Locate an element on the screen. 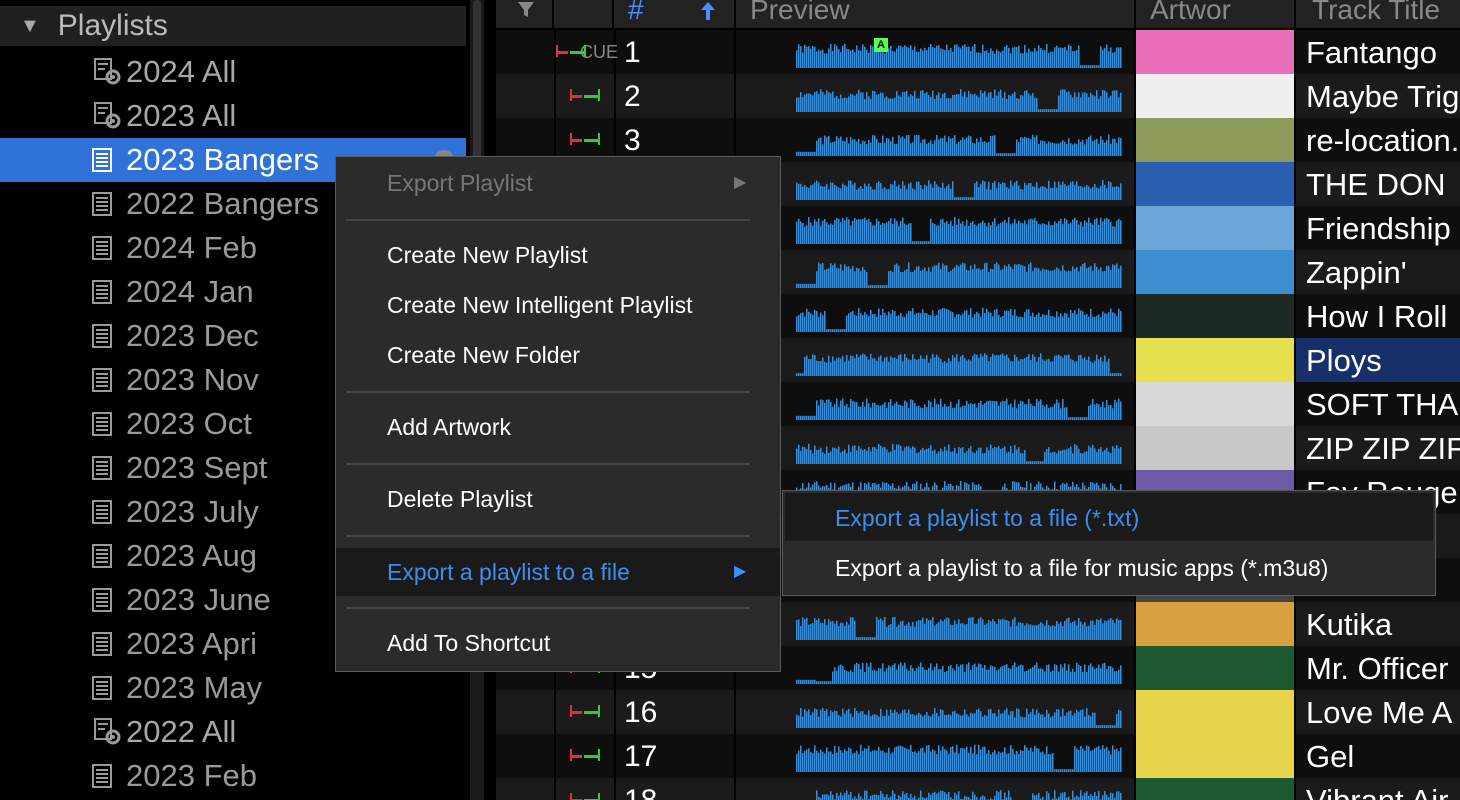 Image resolution: width=1460 pixels, height=800 pixels. track-row: 17 Gel is located at coordinates (978, 756).